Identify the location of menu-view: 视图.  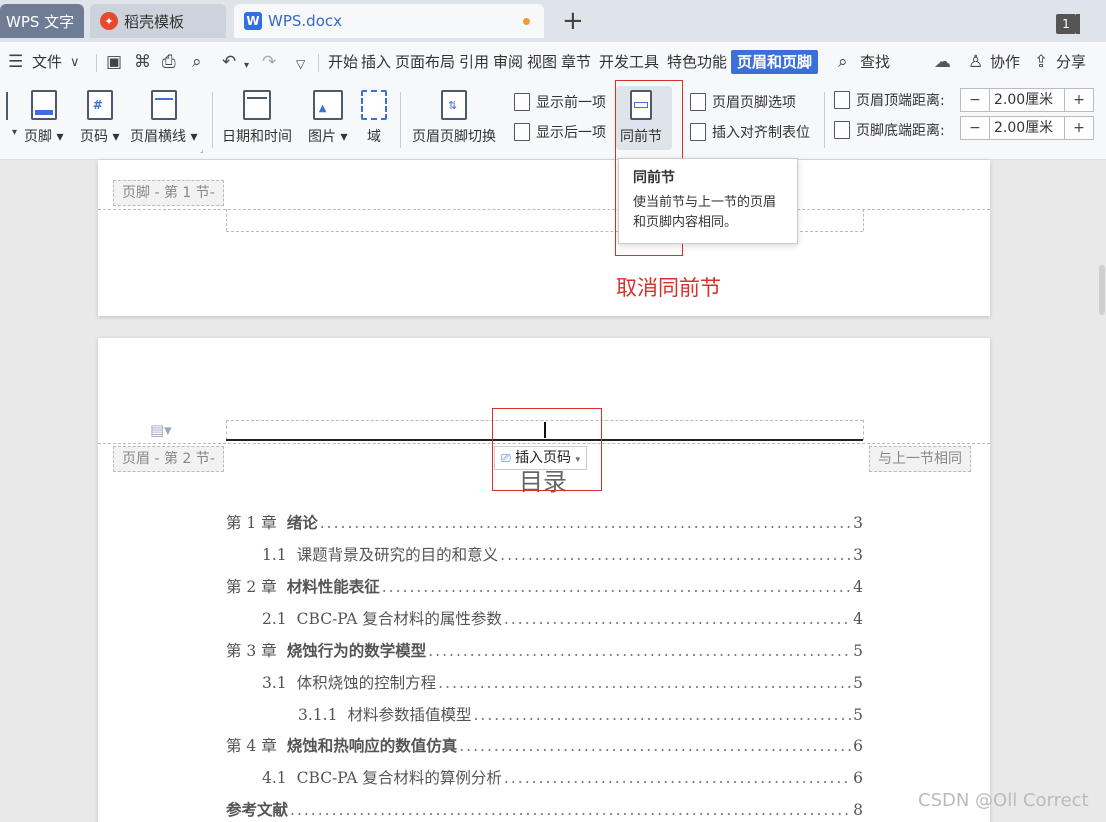
(542, 62).